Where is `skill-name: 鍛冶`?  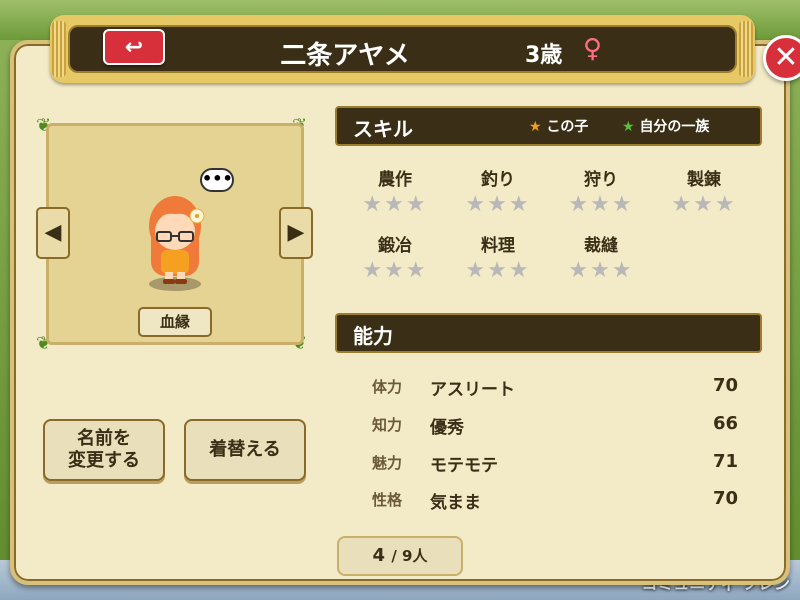 skill-name: 鍛冶 is located at coordinates (395, 246).